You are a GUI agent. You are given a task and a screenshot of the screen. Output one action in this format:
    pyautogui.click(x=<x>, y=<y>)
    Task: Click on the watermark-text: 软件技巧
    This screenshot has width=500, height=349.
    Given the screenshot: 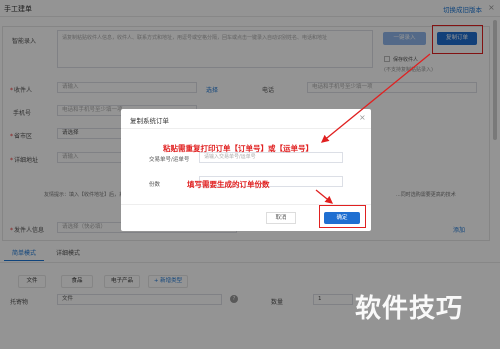 What is the action you would take?
    pyautogui.click(x=409, y=309)
    